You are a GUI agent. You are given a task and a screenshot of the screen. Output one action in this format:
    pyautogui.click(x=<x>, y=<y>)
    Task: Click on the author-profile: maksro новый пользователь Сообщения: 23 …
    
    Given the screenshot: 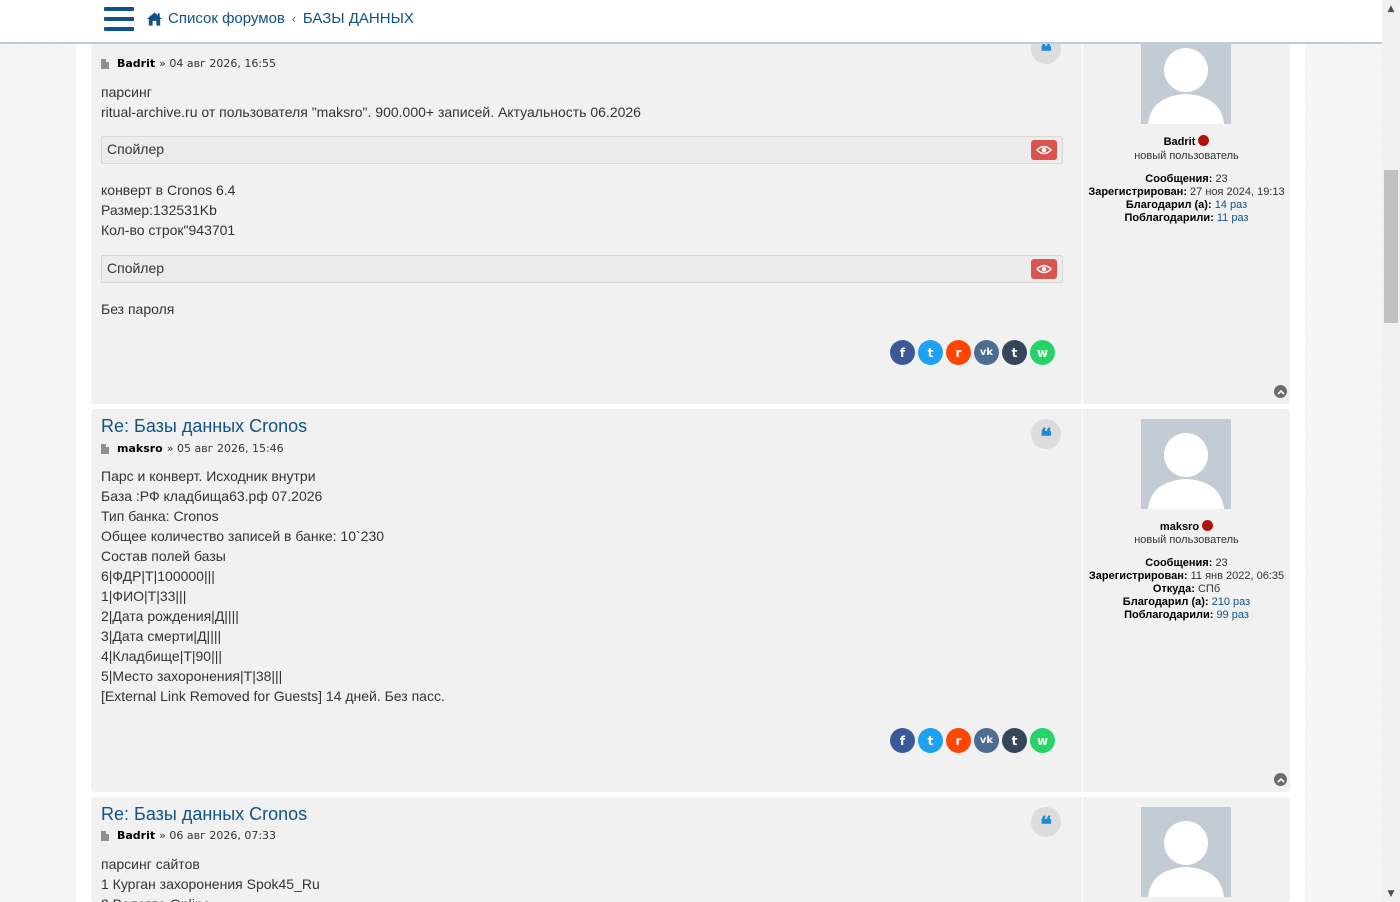 What is the action you would take?
    pyautogui.click(x=1186, y=600)
    